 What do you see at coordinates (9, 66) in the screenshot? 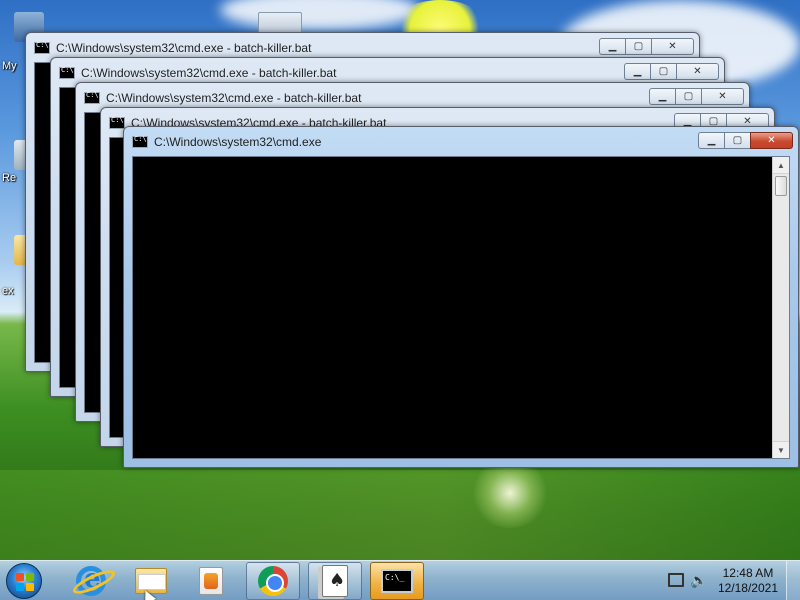
I see `desktop-icon-label: My` at bounding box center [9, 66].